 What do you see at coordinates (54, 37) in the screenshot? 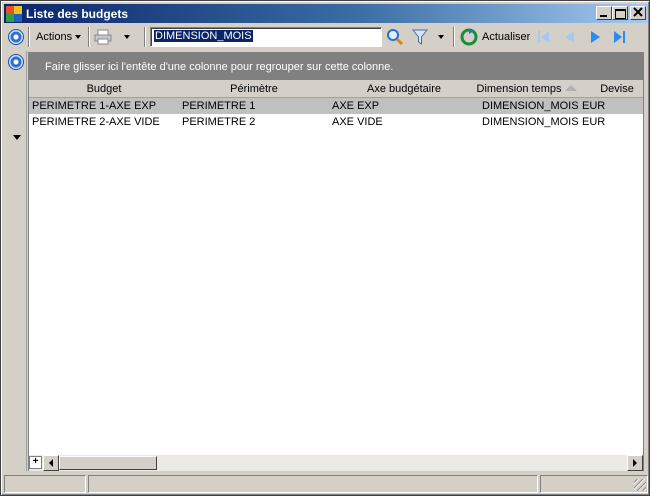
I see `actions-label: Actions` at bounding box center [54, 37].